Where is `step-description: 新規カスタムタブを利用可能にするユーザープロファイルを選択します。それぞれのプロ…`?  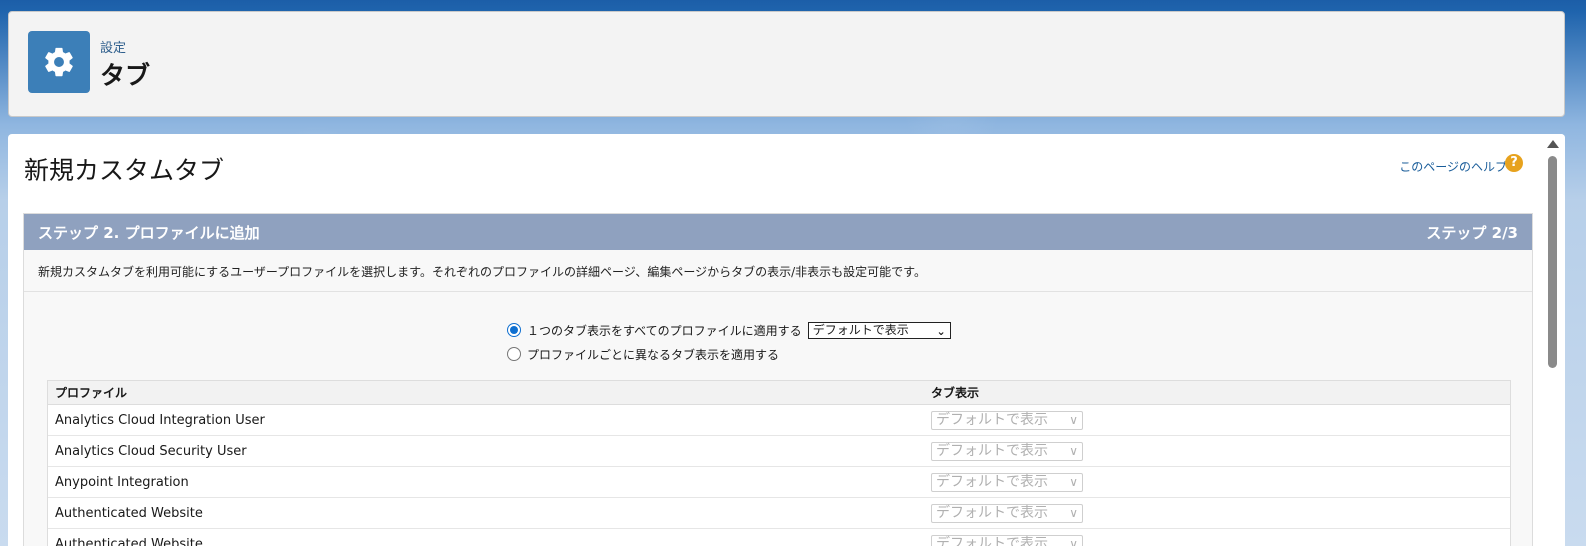 step-description: 新規カスタムタブを利用可能にするユーザープロファイルを選択します。それぞれのプロ… is located at coordinates (778, 271).